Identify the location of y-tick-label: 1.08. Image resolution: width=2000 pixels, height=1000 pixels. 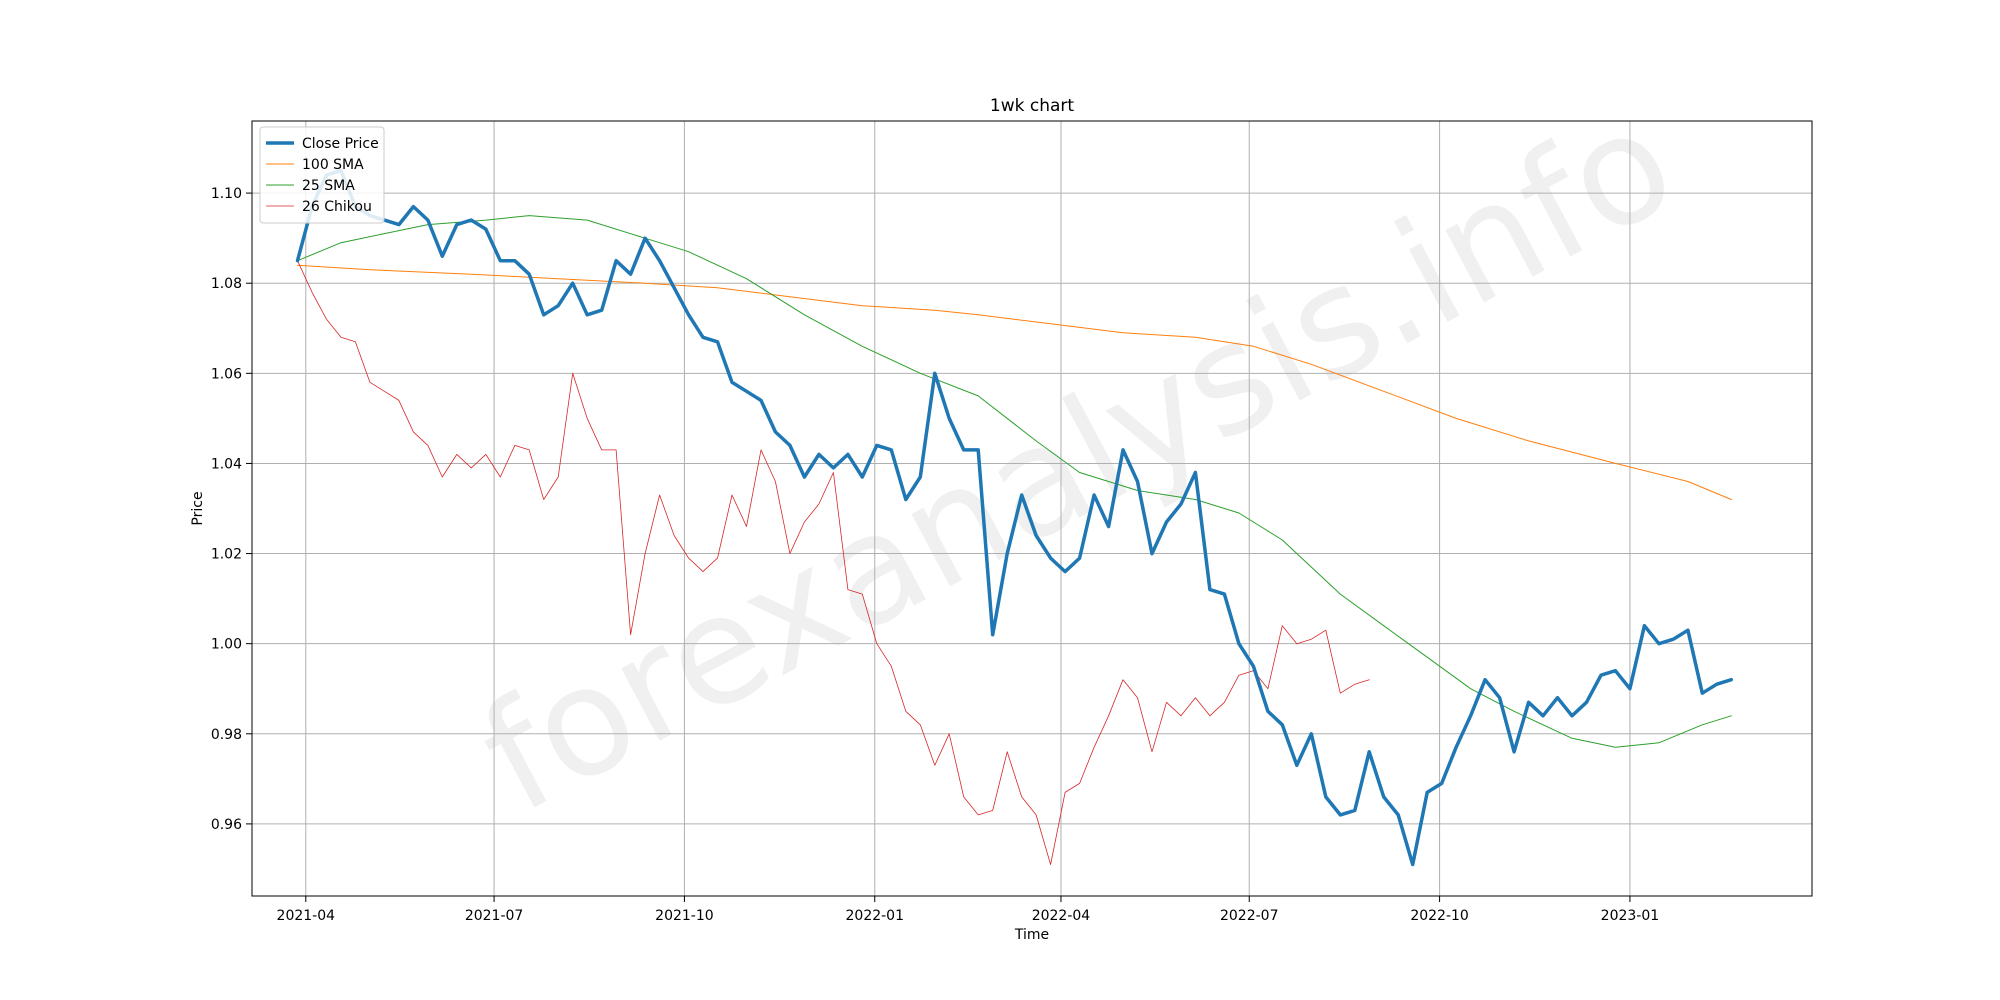
(226, 284).